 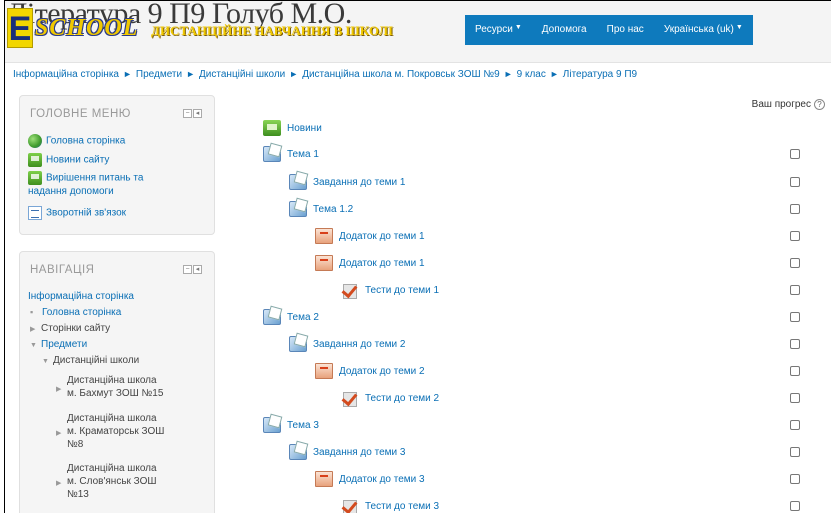 I want to click on nav-school-bakhmut-line2: м. Бахмут ЗОШ №15, so click(x=115, y=393).